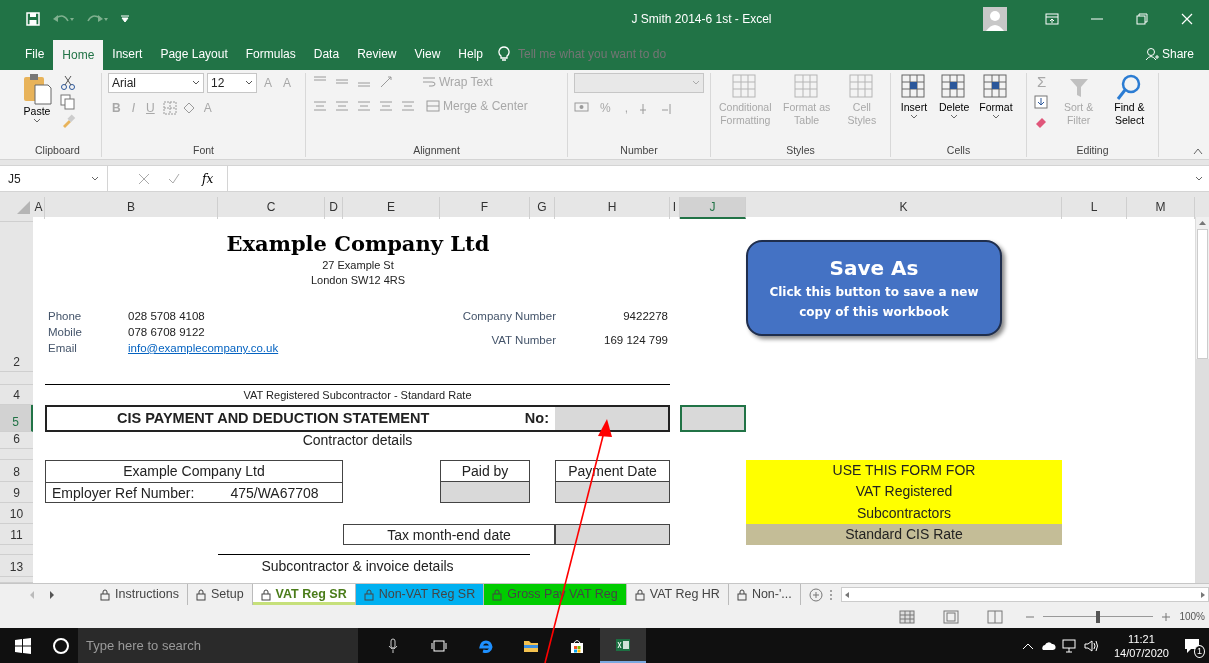  Describe the element at coordinates (304, 594) in the screenshot. I see `sheet-tab: VAT Reg SR` at that location.